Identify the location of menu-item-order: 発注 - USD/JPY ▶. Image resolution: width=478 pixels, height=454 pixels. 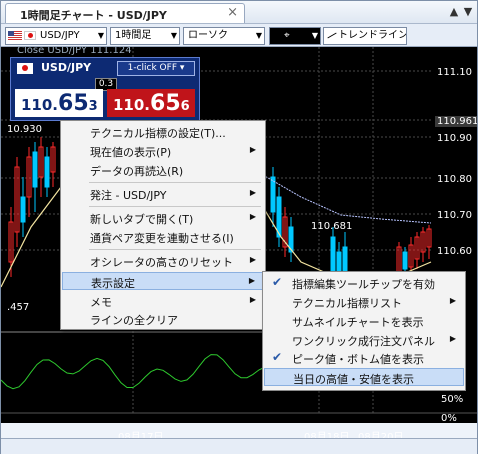
(163, 194).